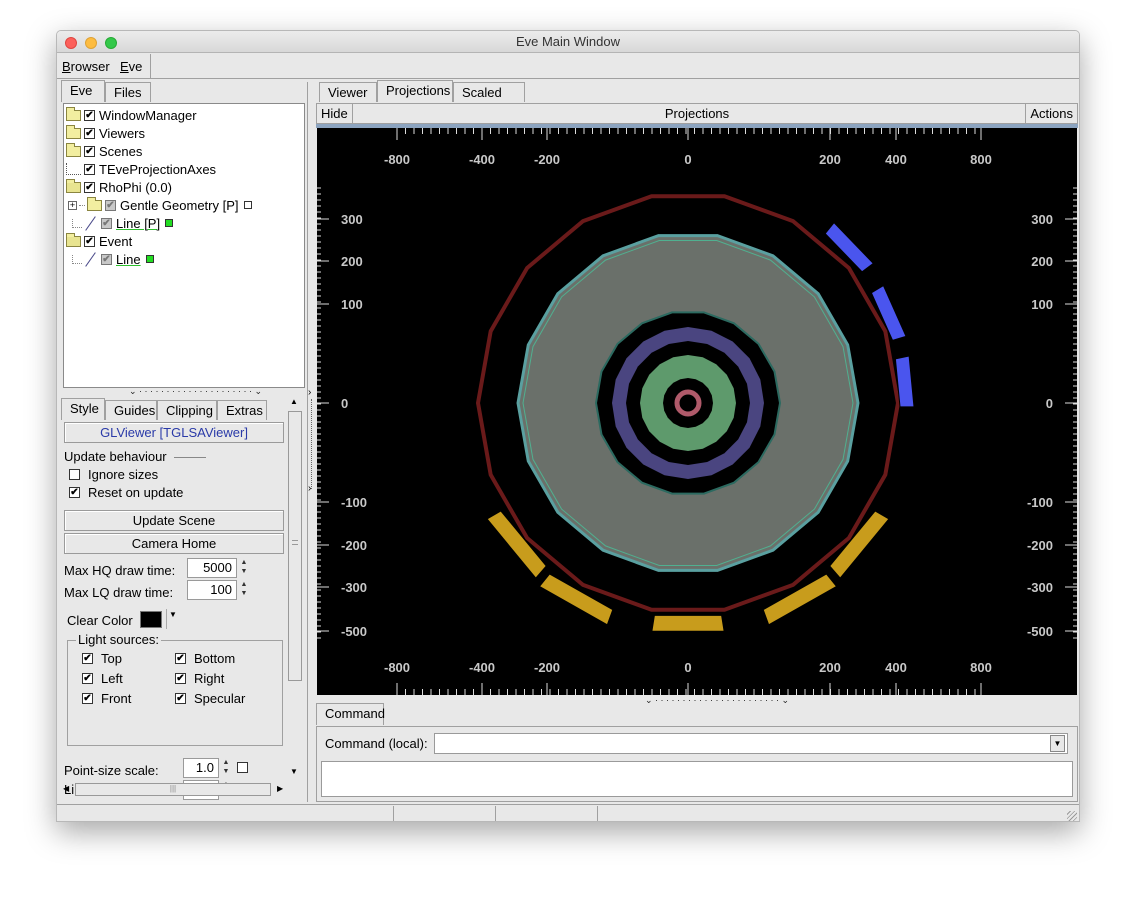 Image resolution: width=1136 pixels, height=902 pixels. Describe the element at coordinates (212, 590) in the screenshot. I see `max-lq-input: 100` at that location.